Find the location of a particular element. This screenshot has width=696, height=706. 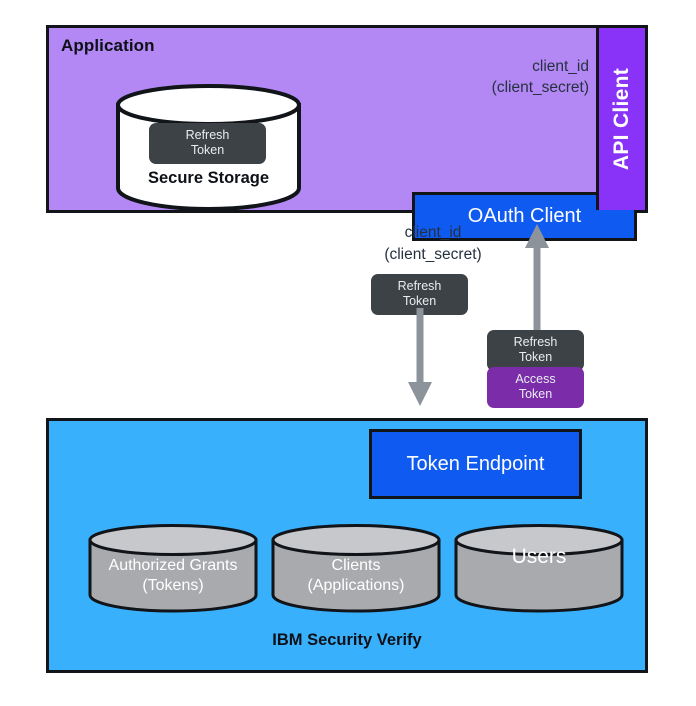

secure-storage-label: Secure Storage is located at coordinates (208, 178).